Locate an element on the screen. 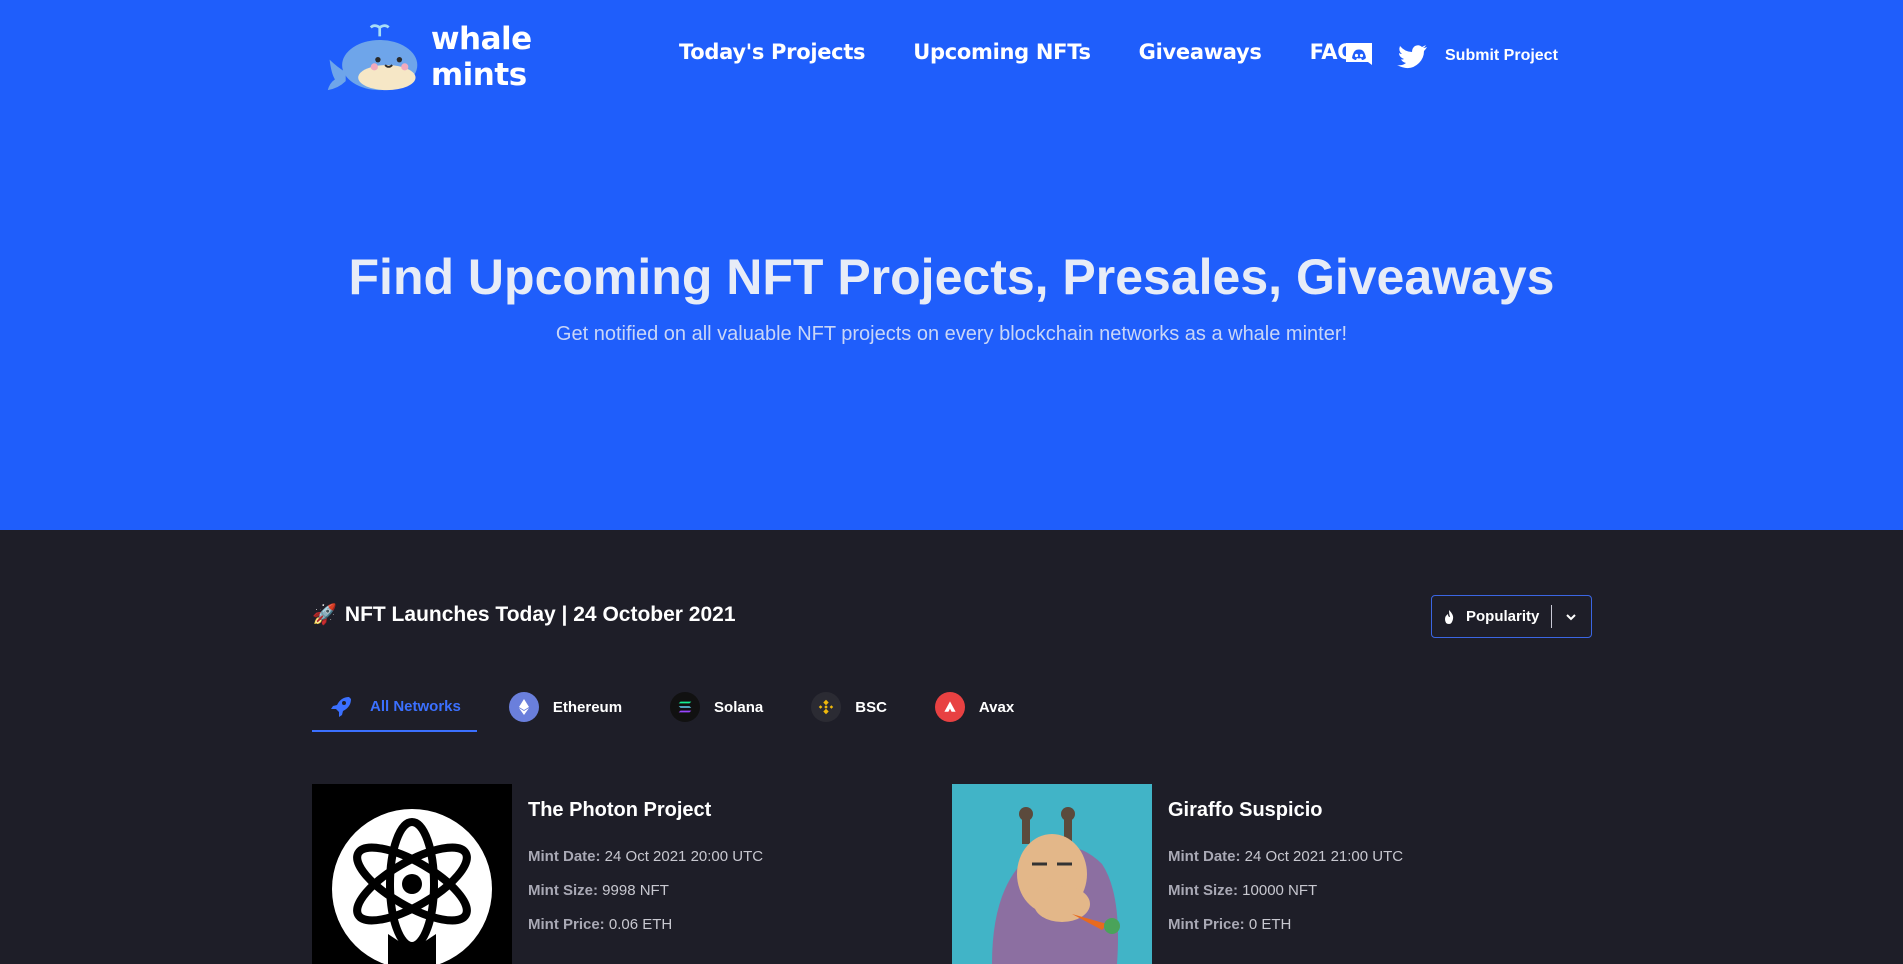 This screenshot has height=964, width=1903. chevron-down-icon is located at coordinates (1571, 616).